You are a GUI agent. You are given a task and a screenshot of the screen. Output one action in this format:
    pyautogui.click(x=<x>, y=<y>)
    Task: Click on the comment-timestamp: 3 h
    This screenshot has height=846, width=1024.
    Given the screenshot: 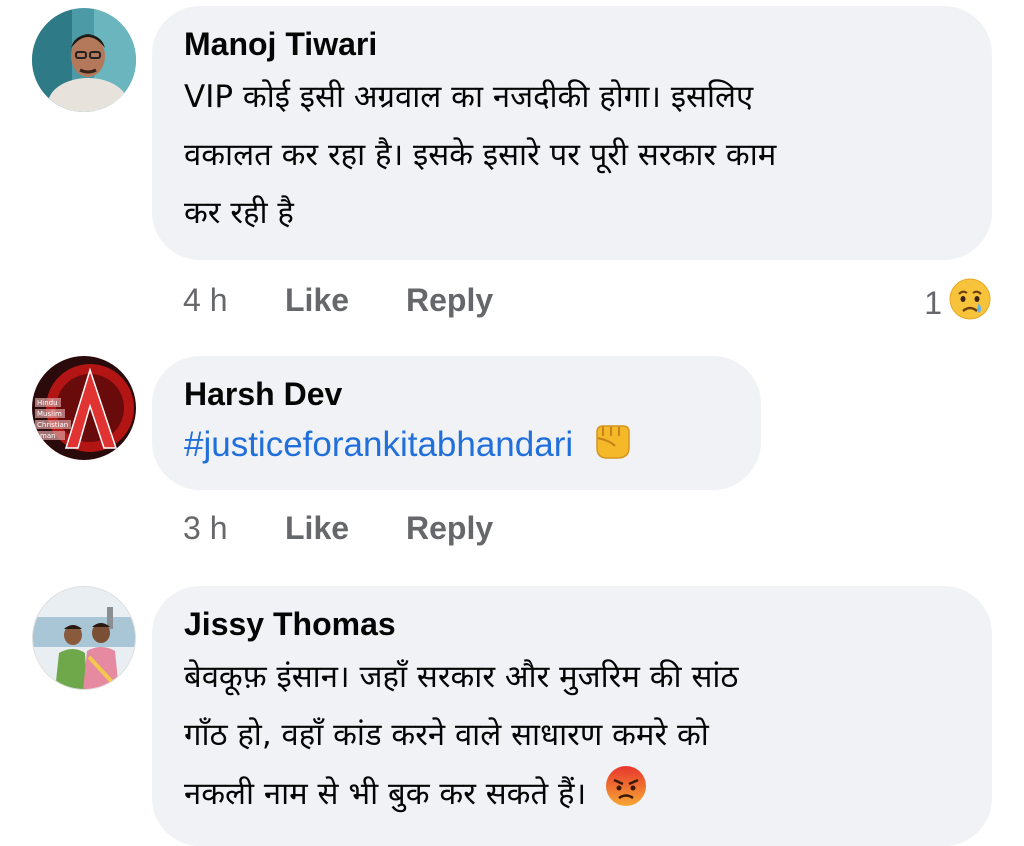 What is the action you would take?
    pyautogui.click(x=234, y=528)
    